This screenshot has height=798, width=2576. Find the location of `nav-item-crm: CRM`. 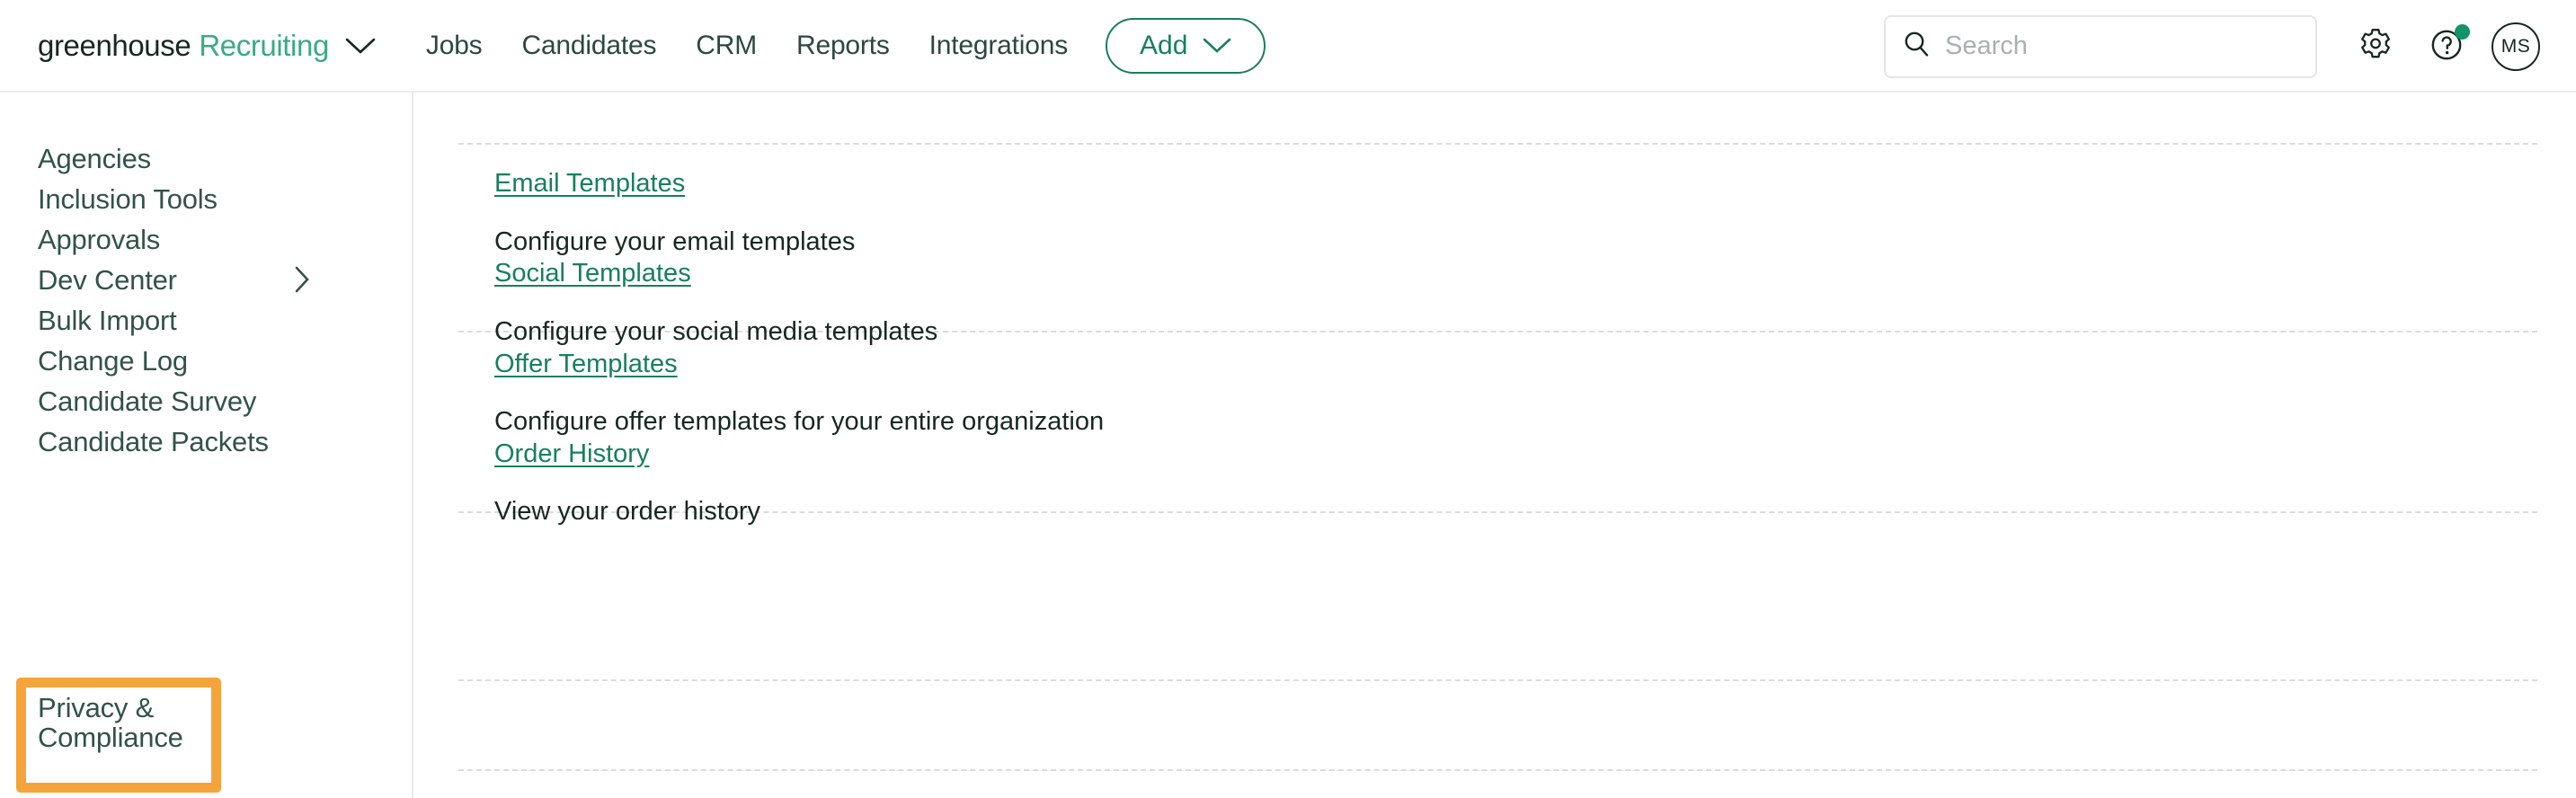

nav-item-crm: CRM is located at coordinates (726, 46).